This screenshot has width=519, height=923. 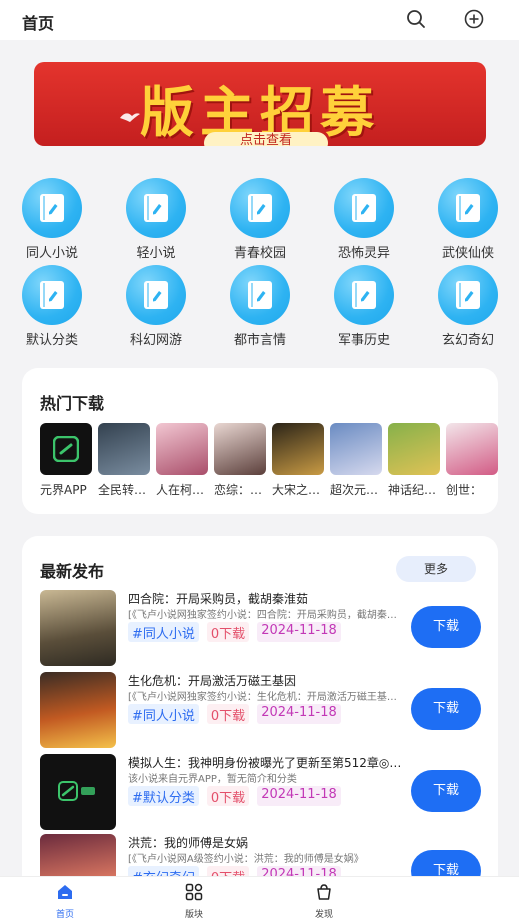 What do you see at coordinates (436, 569) in the screenshot?
I see `more-button: 更多` at bounding box center [436, 569].